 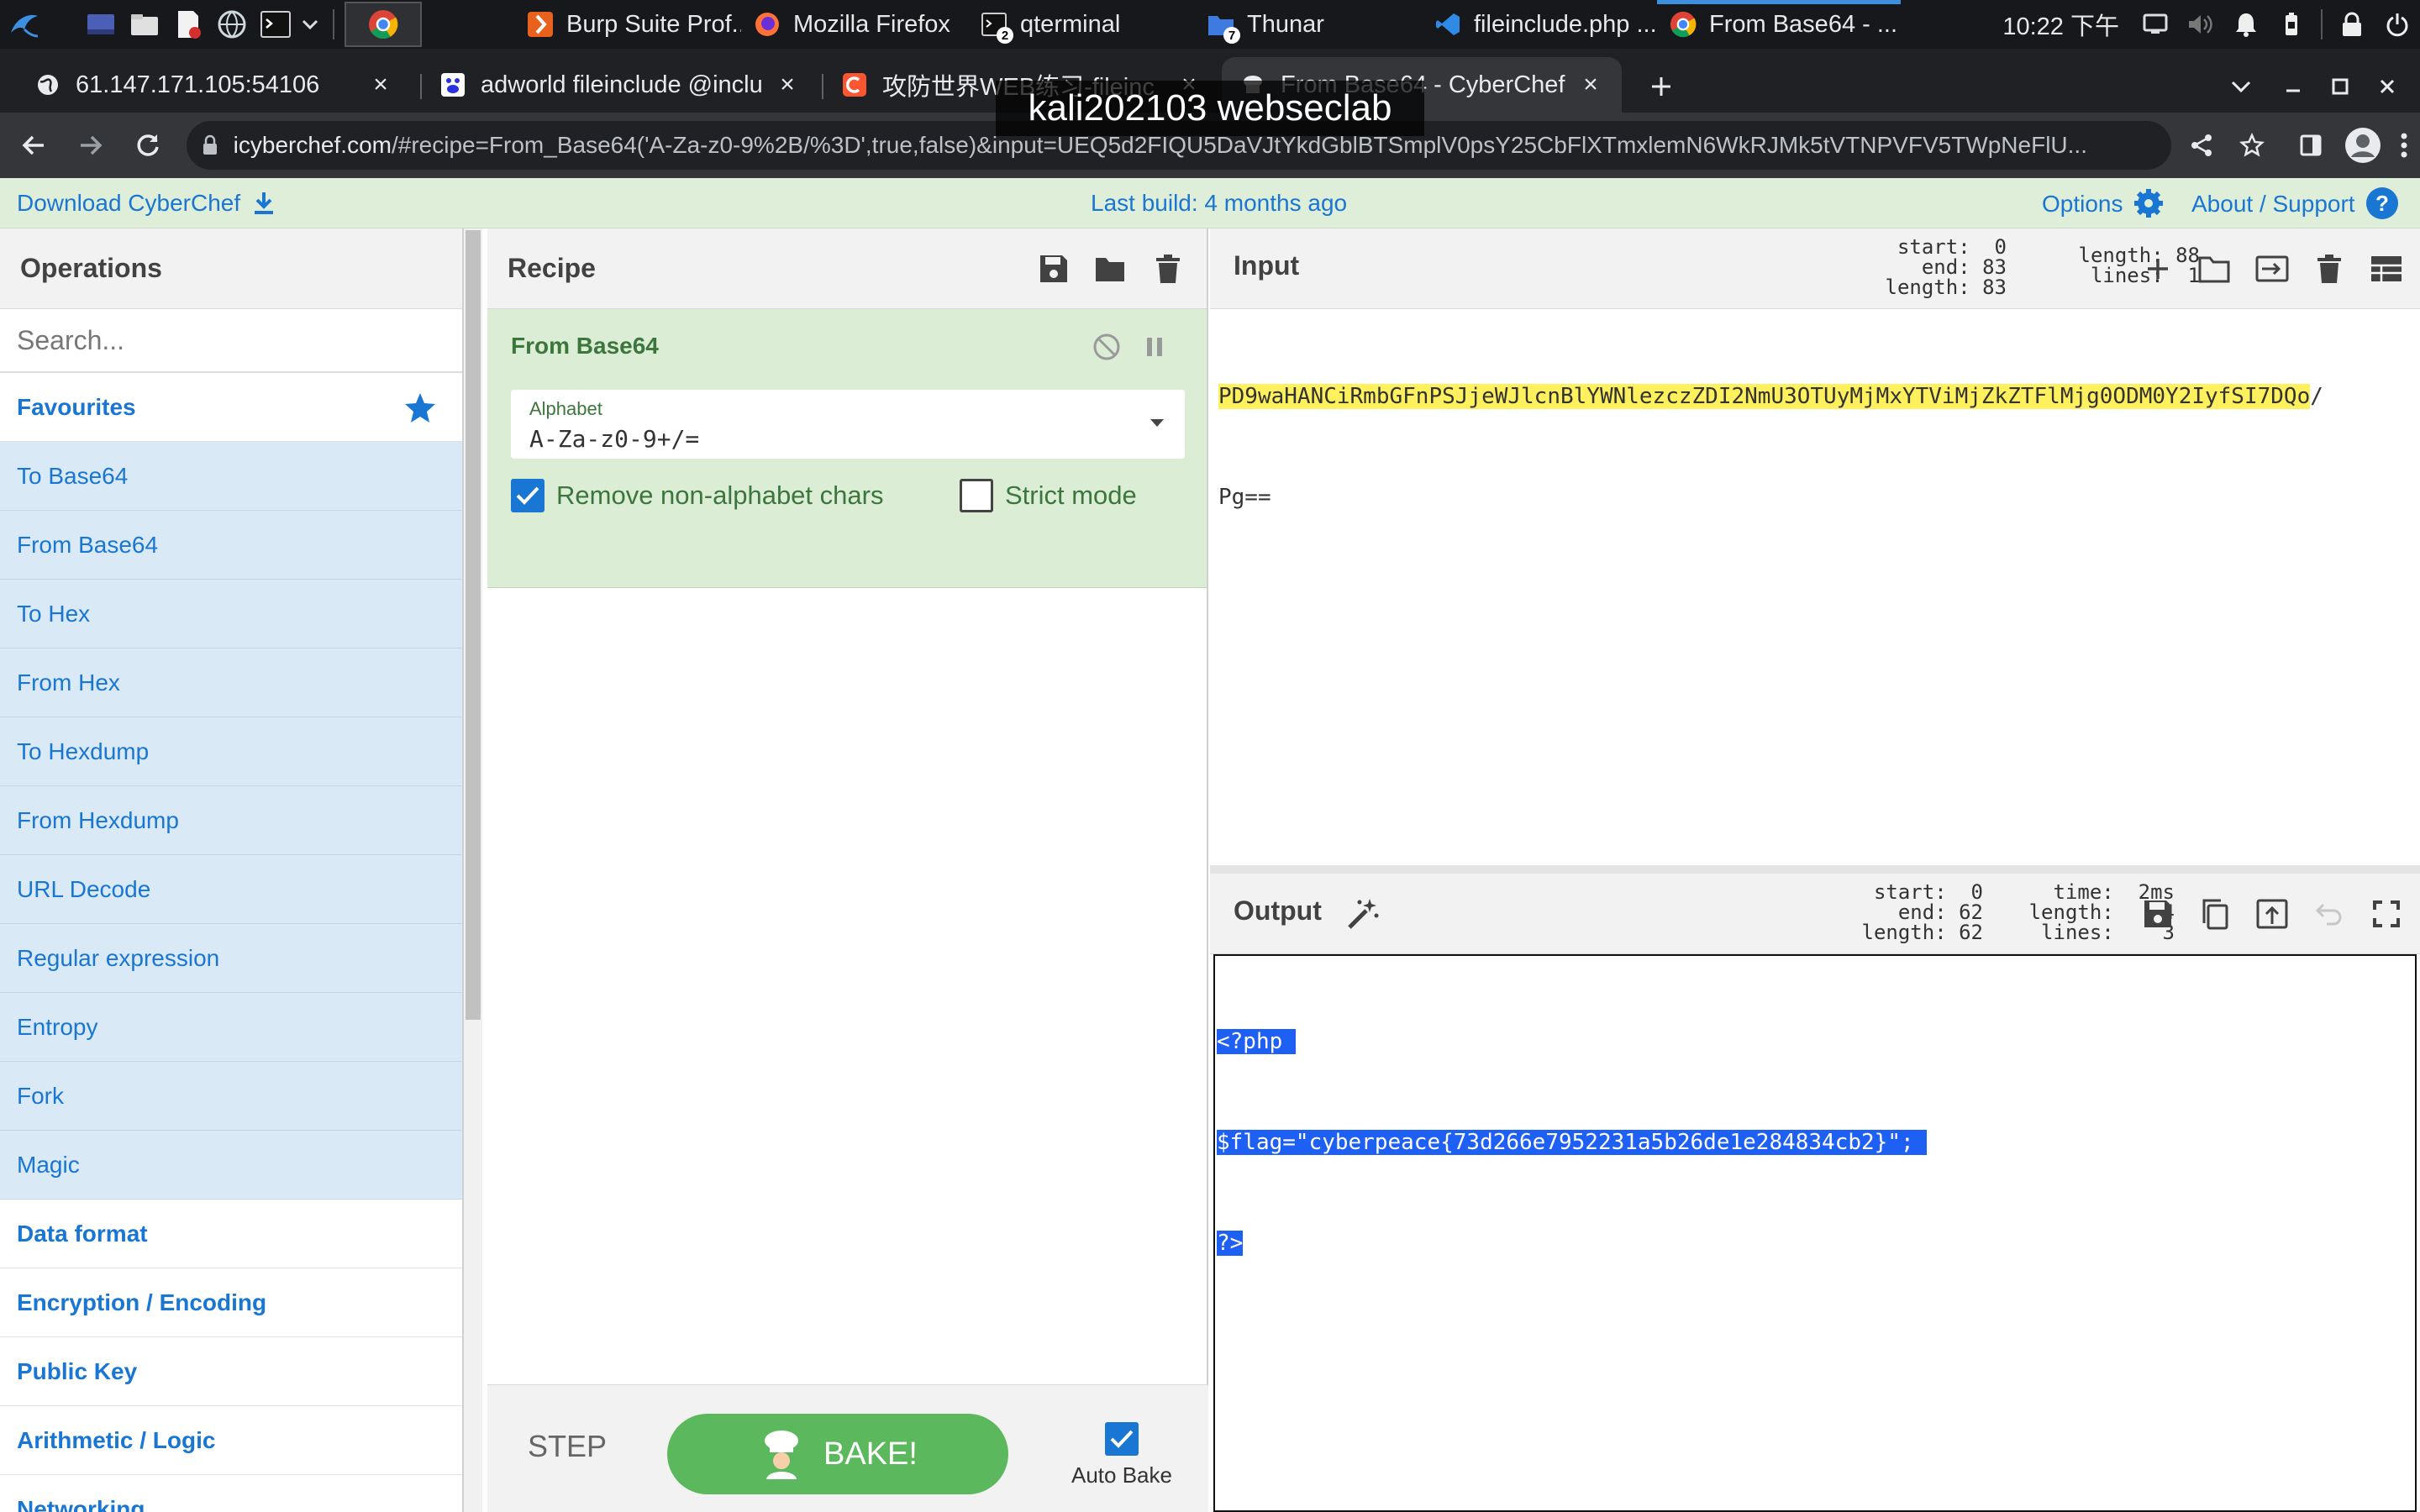 What do you see at coordinates (231, 1371) in the screenshot?
I see `category-public-key: Public Key` at bounding box center [231, 1371].